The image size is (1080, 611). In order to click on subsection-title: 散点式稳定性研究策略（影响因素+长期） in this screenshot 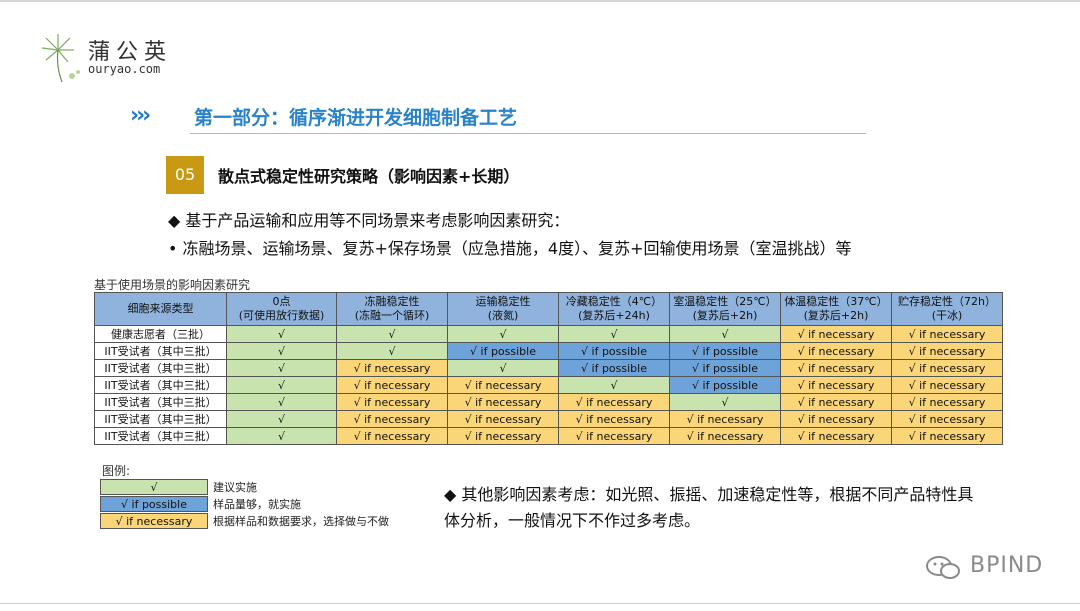, I will do `click(369, 176)`.